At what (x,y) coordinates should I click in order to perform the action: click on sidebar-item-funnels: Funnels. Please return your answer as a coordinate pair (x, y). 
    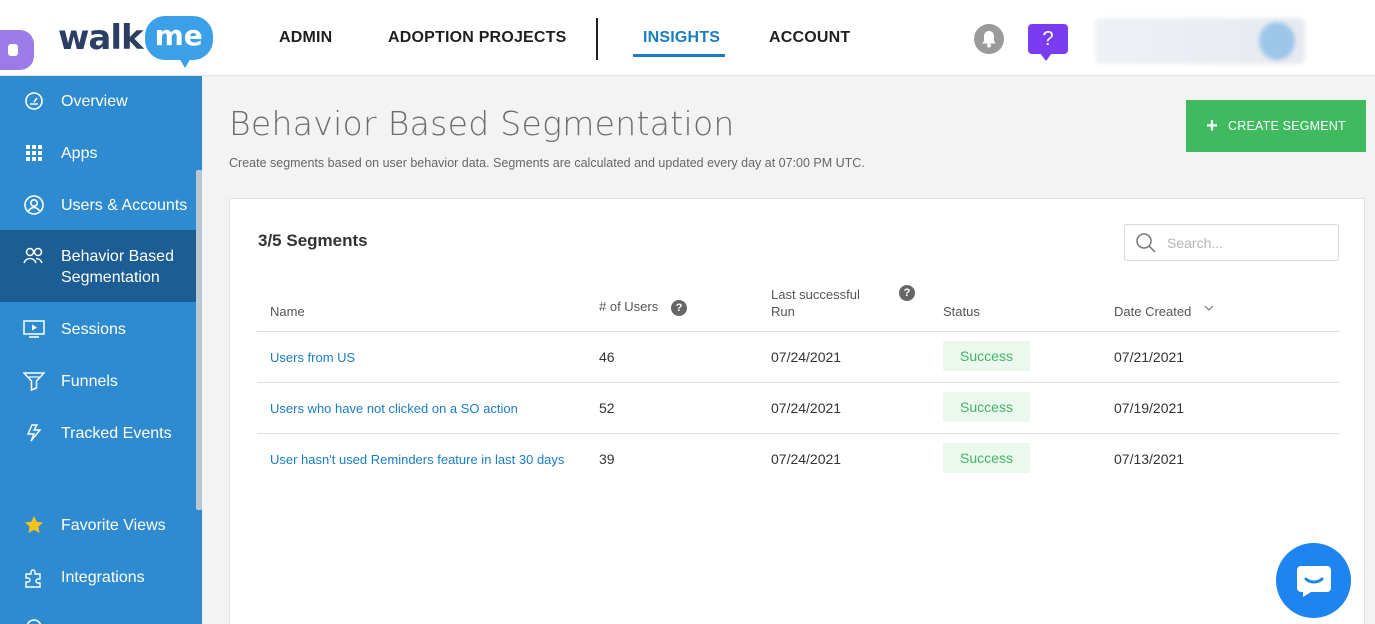
    Looking at the image, I should click on (98, 381).